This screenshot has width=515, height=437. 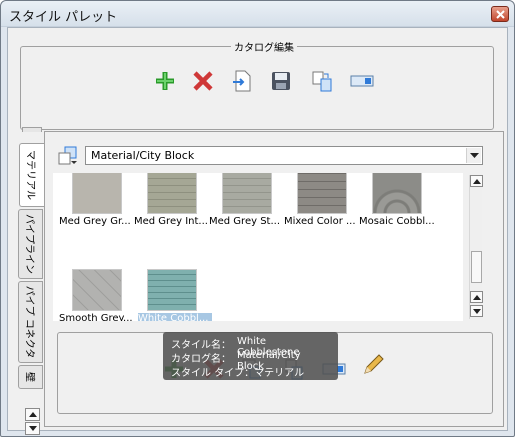 What do you see at coordinates (201, 345) in the screenshot?
I see `tooltip-key: スタイル名：` at bounding box center [201, 345].